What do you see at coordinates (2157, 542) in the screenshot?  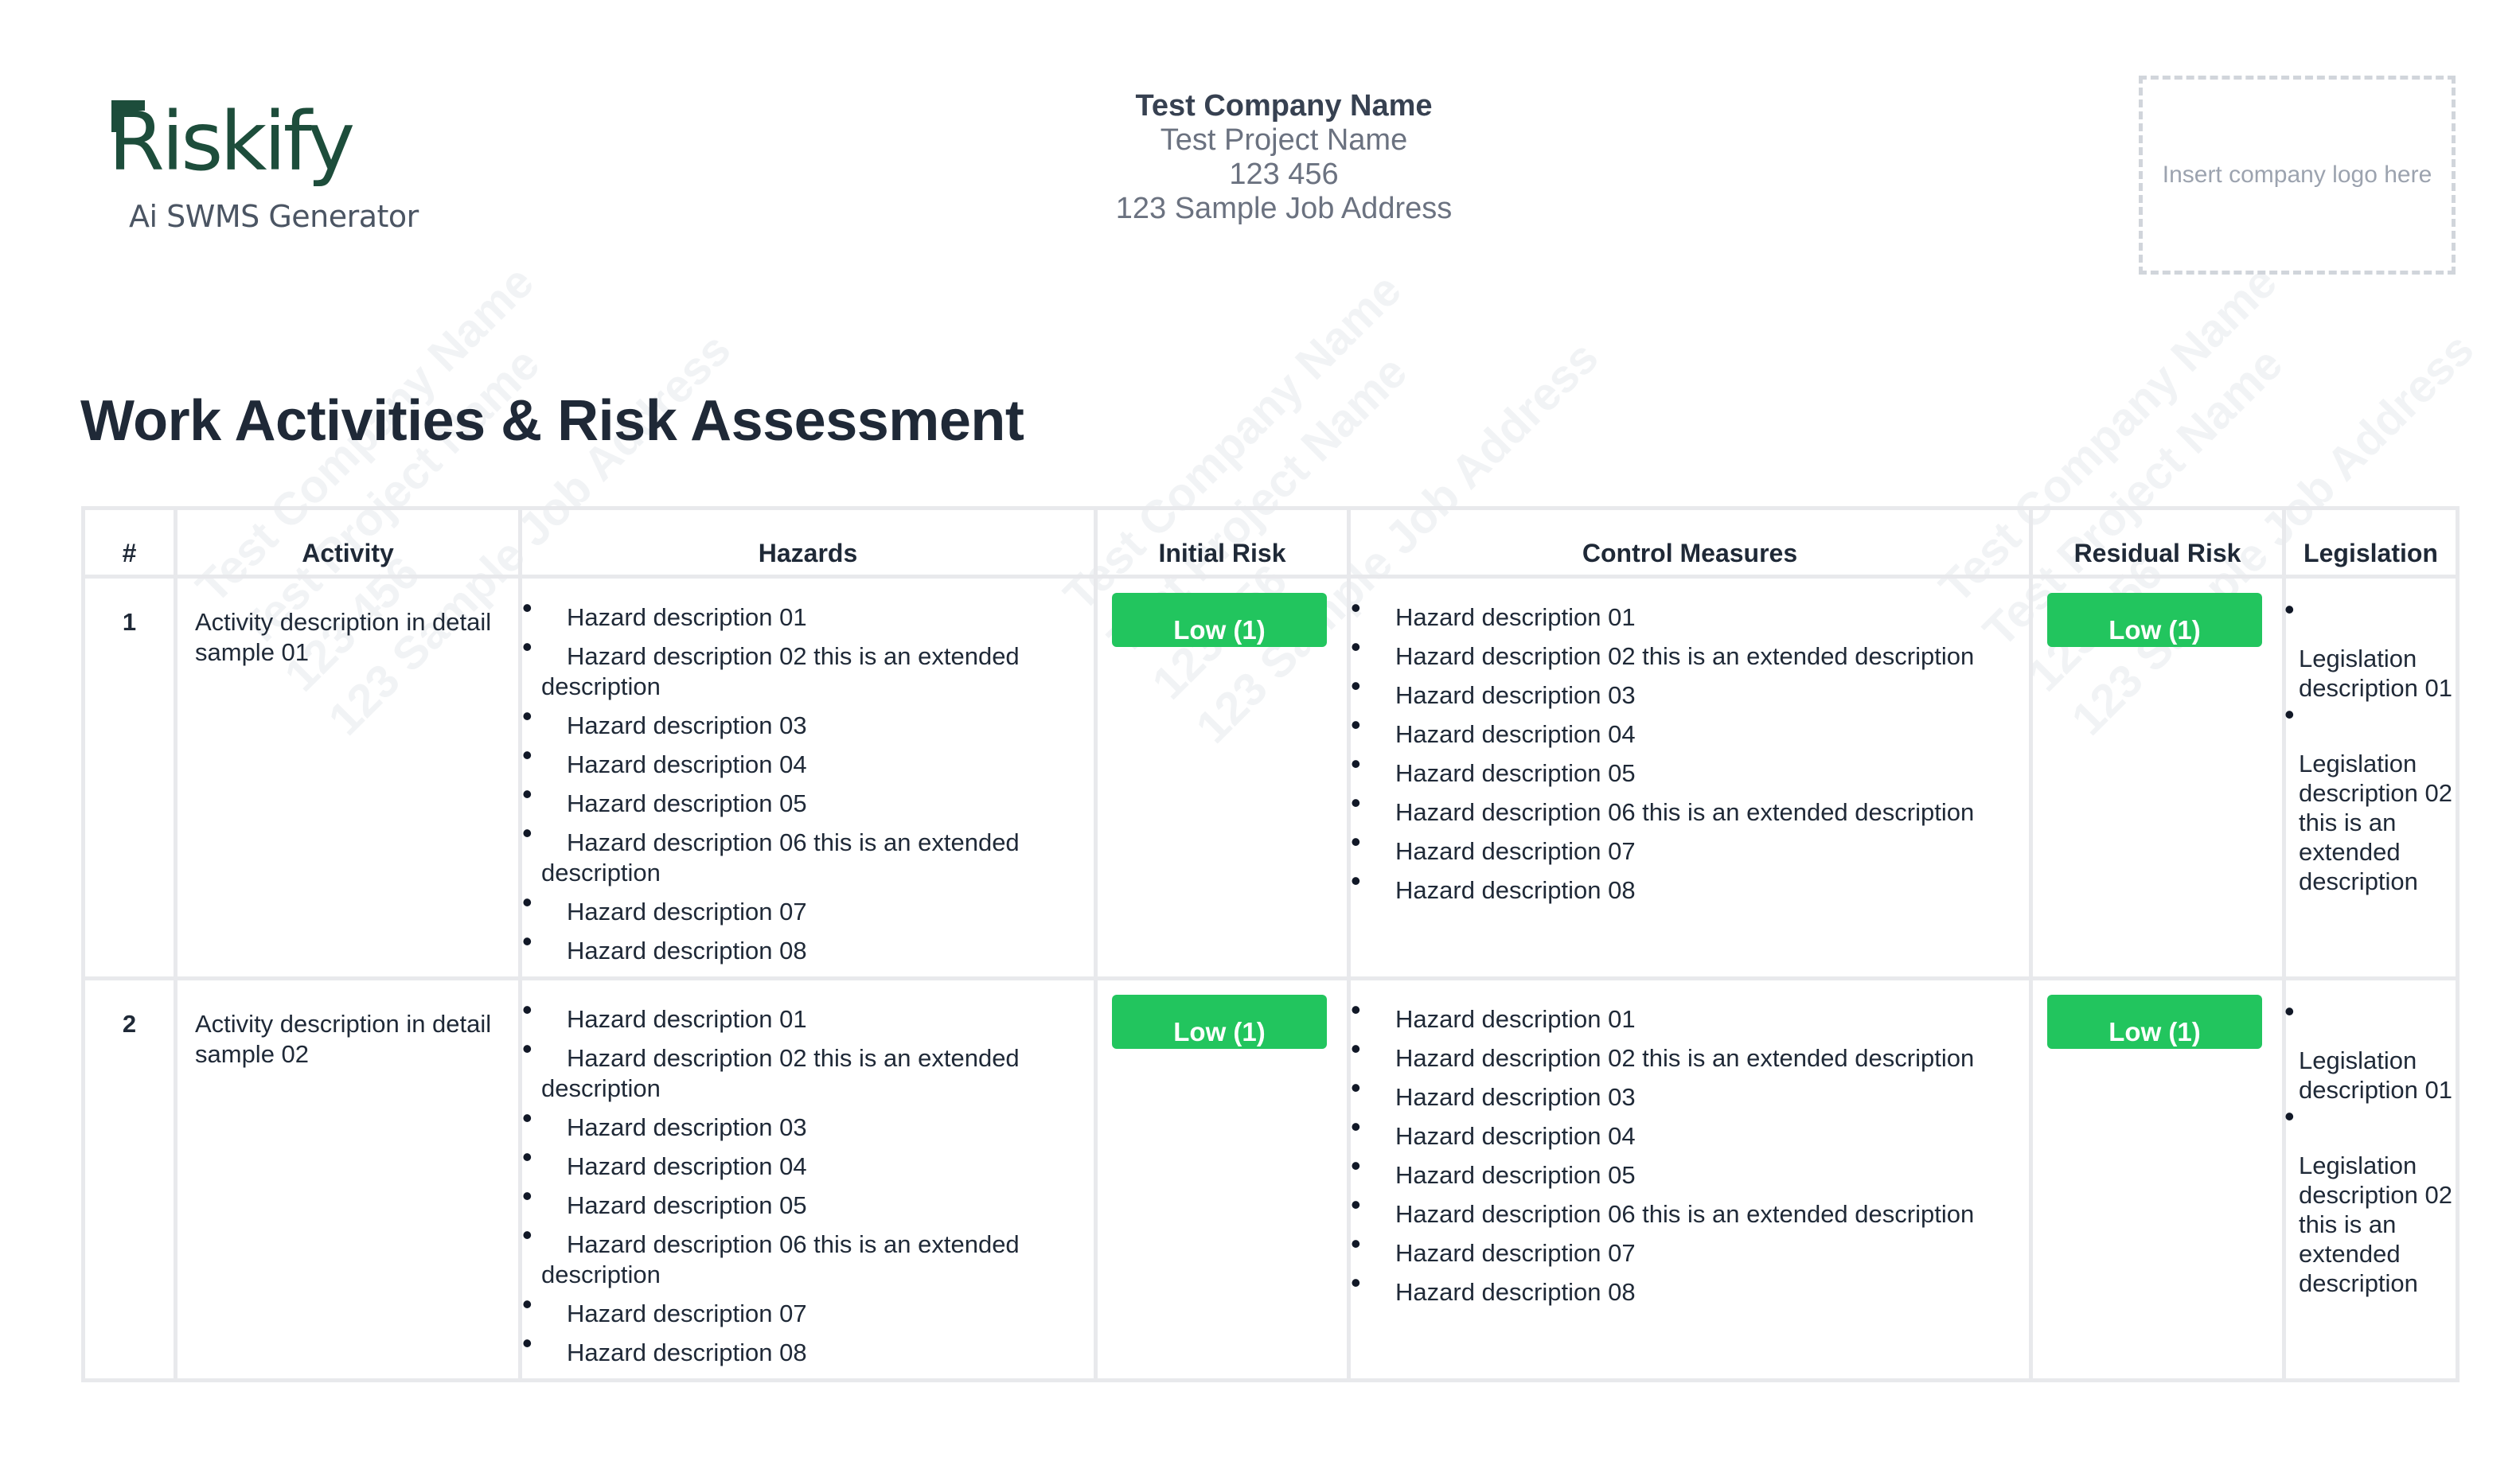 I see `header-residual-risk: Residual Risk` at bounding box center [2157, 542].